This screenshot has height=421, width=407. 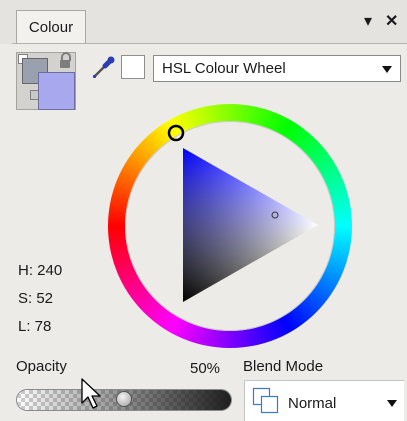 What do you see at coordinates (91, 393) in the screenshot?
I see `mouse-cursor-icon` at bounding box center [91, 393].